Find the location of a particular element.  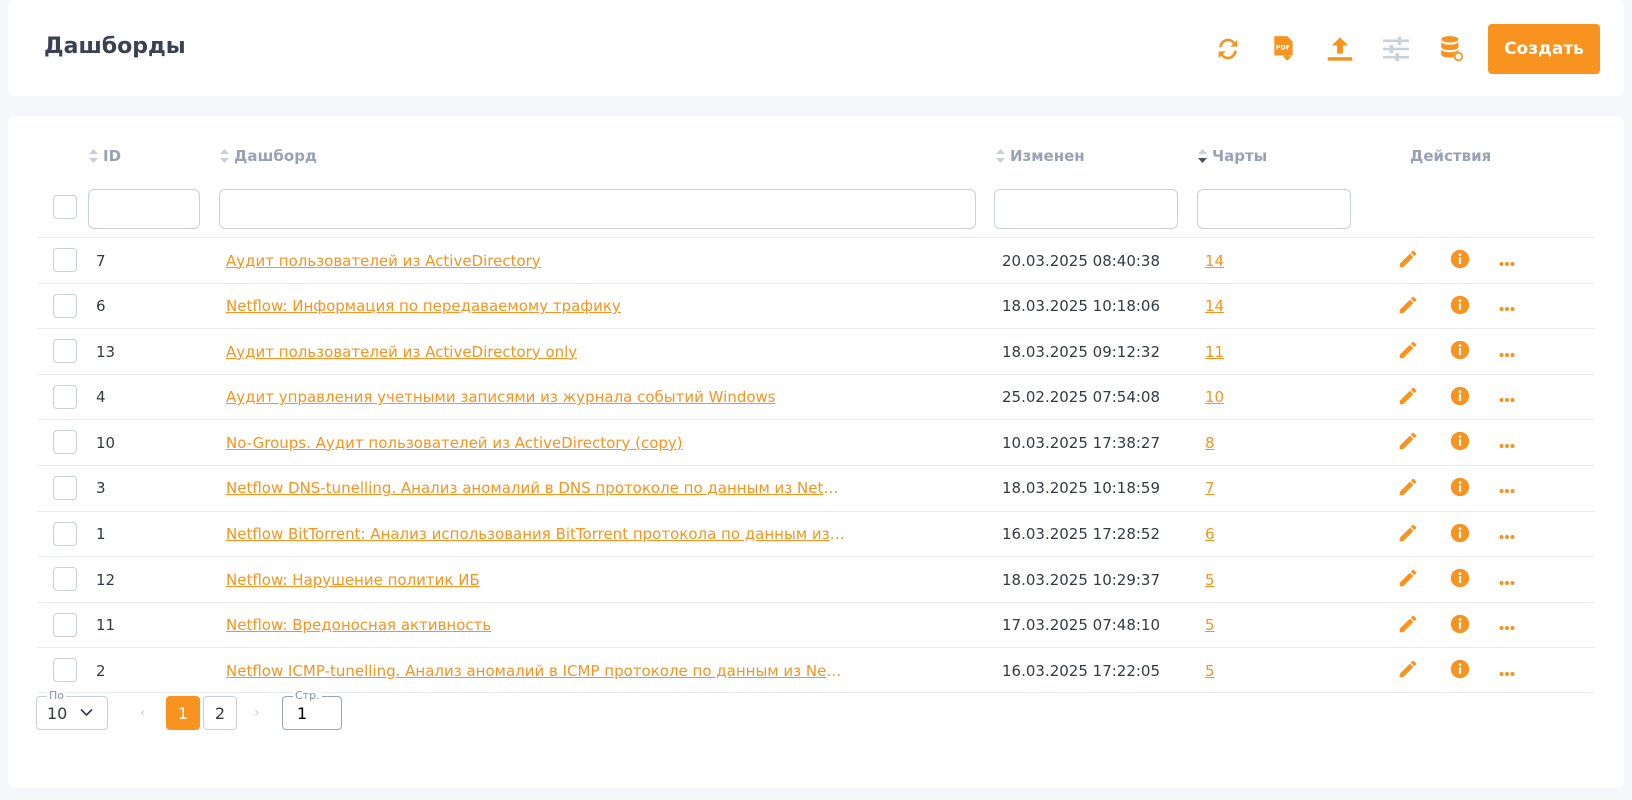

charts-count-link: 10 is located at coordinates (1214, 397).